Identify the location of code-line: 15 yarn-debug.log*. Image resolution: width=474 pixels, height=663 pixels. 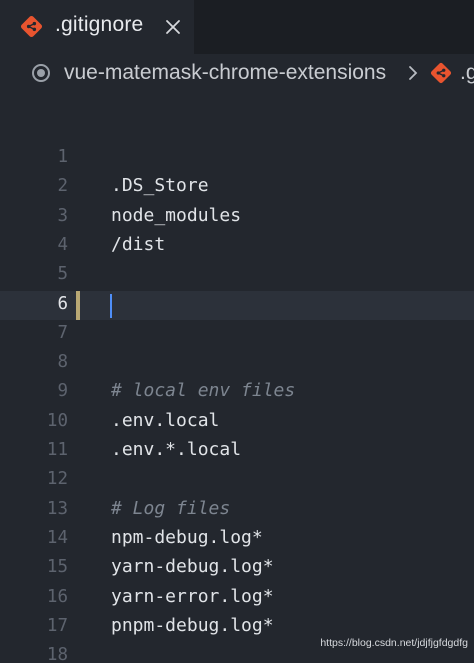
(237, 568).